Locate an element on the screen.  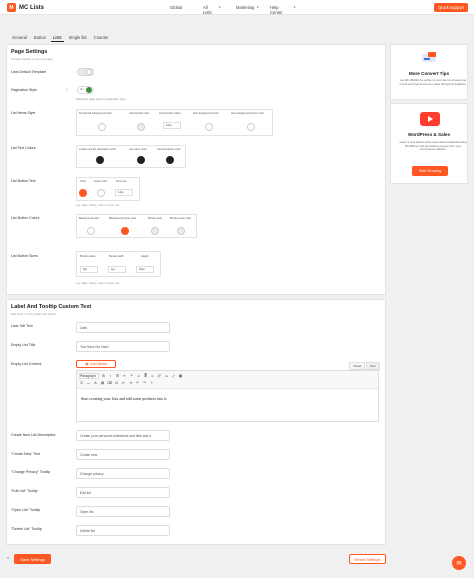
bold-icon: B is located at coordinates (103, 376).